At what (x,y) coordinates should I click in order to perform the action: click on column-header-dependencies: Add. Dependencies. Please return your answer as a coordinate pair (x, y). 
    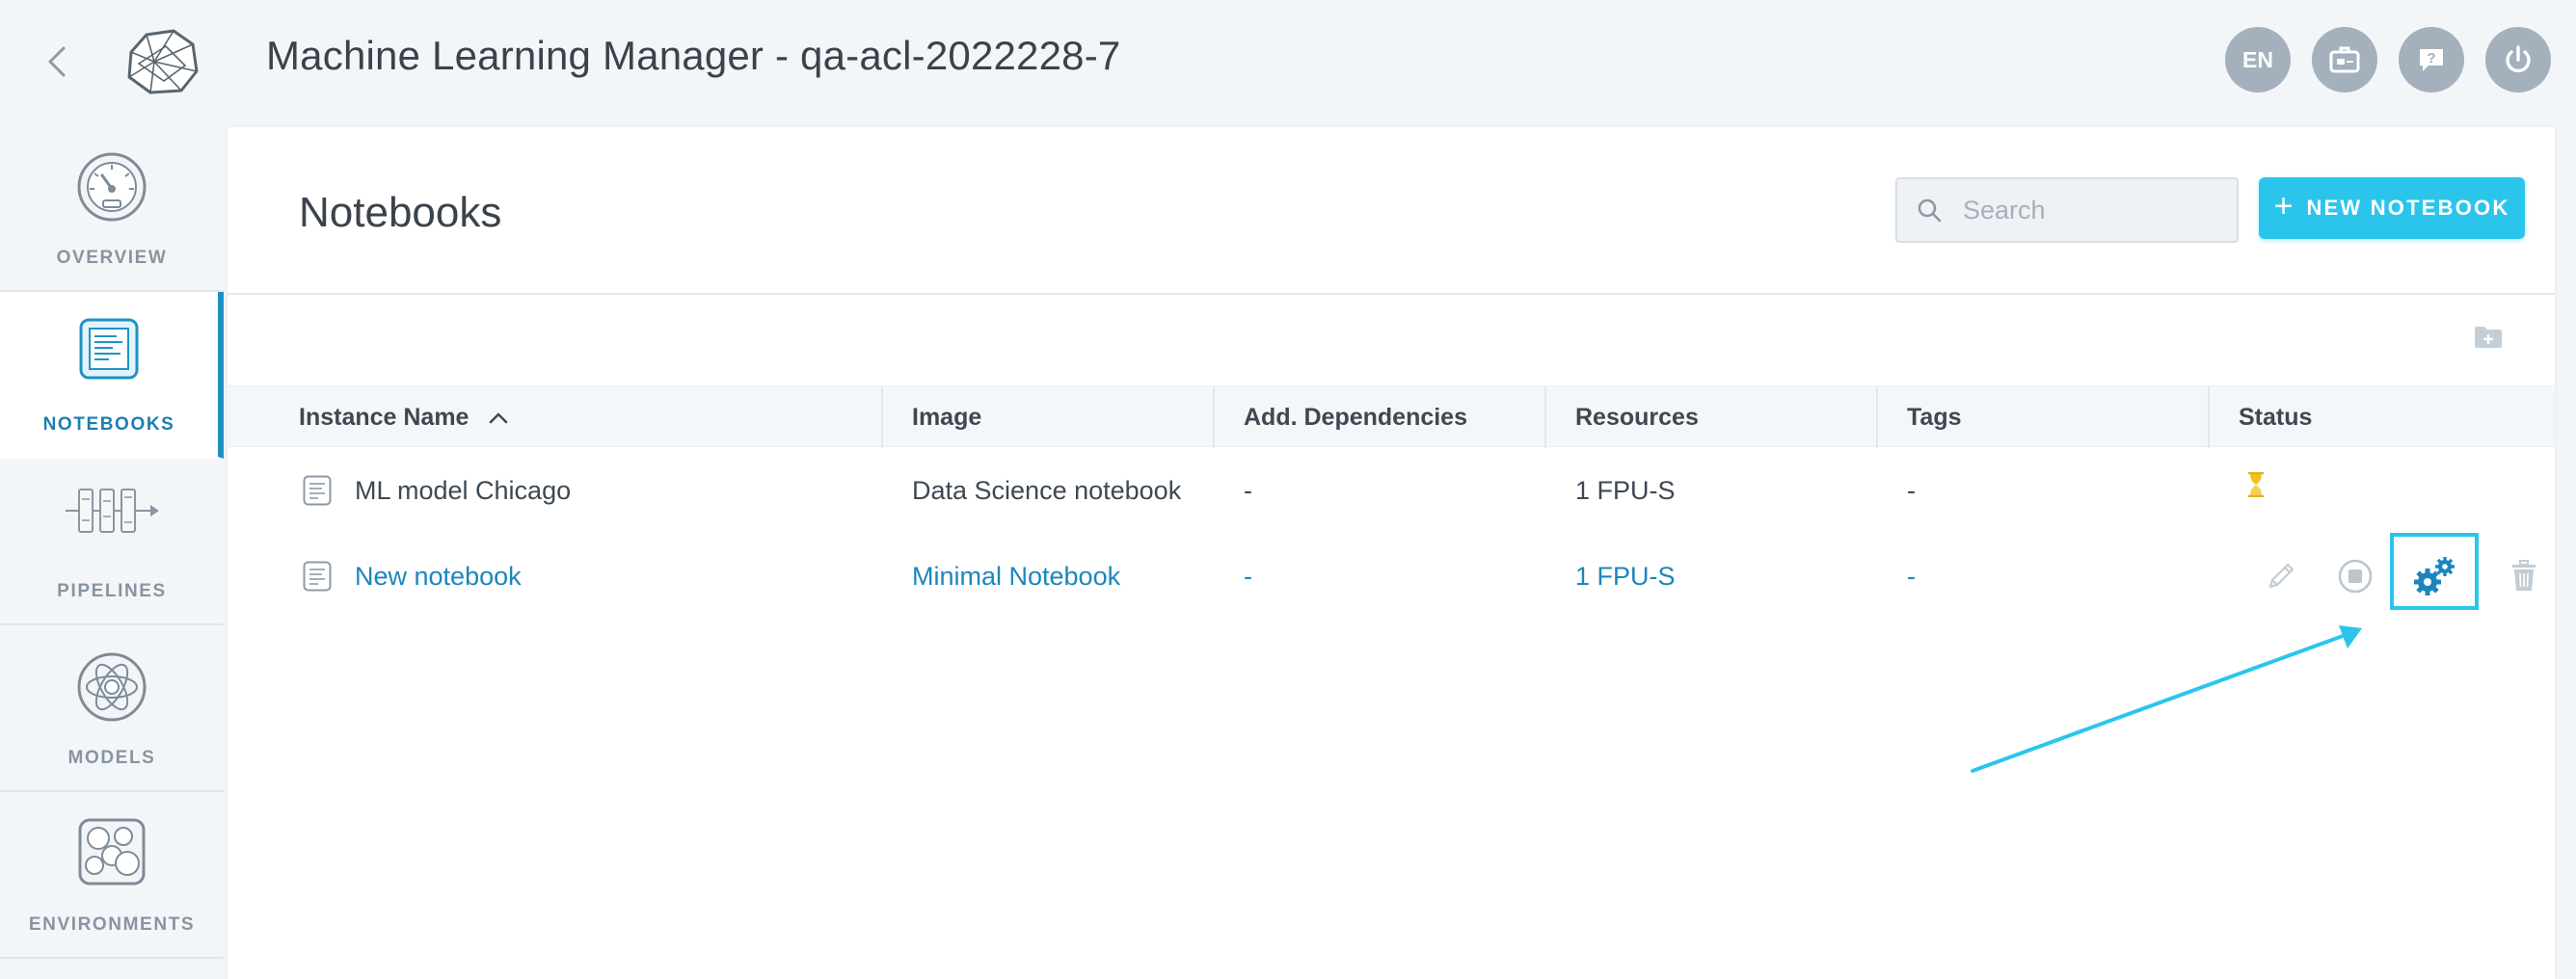
    Looking at the image, I should click on (1379, 417).